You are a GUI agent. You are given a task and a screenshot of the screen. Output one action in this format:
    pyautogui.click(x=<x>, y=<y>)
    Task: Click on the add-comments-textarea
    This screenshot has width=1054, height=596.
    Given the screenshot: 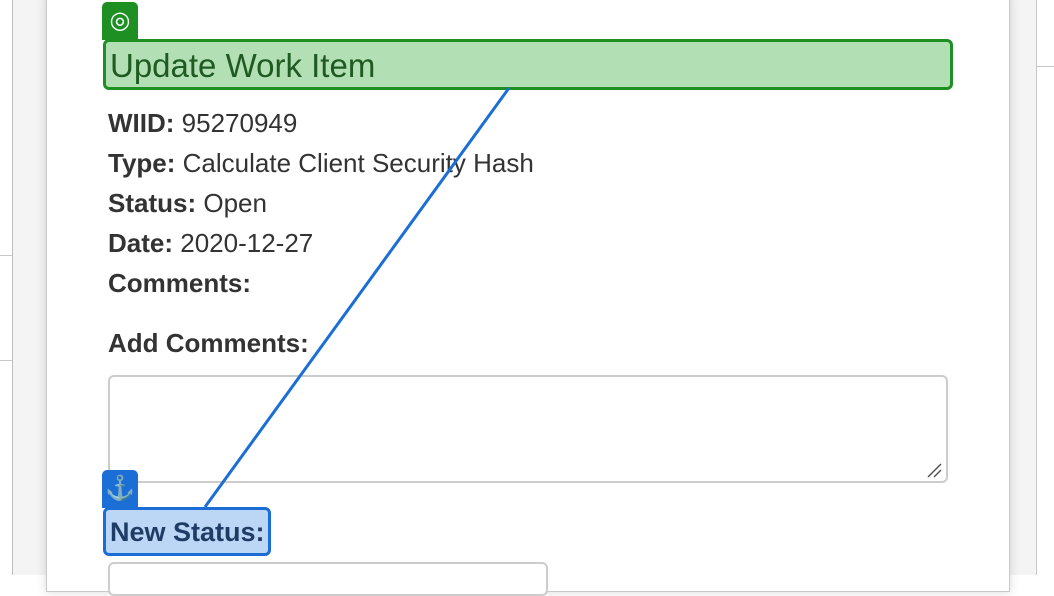 What is the action you would take?
    pyautogui.click(x=528, y=429)
    